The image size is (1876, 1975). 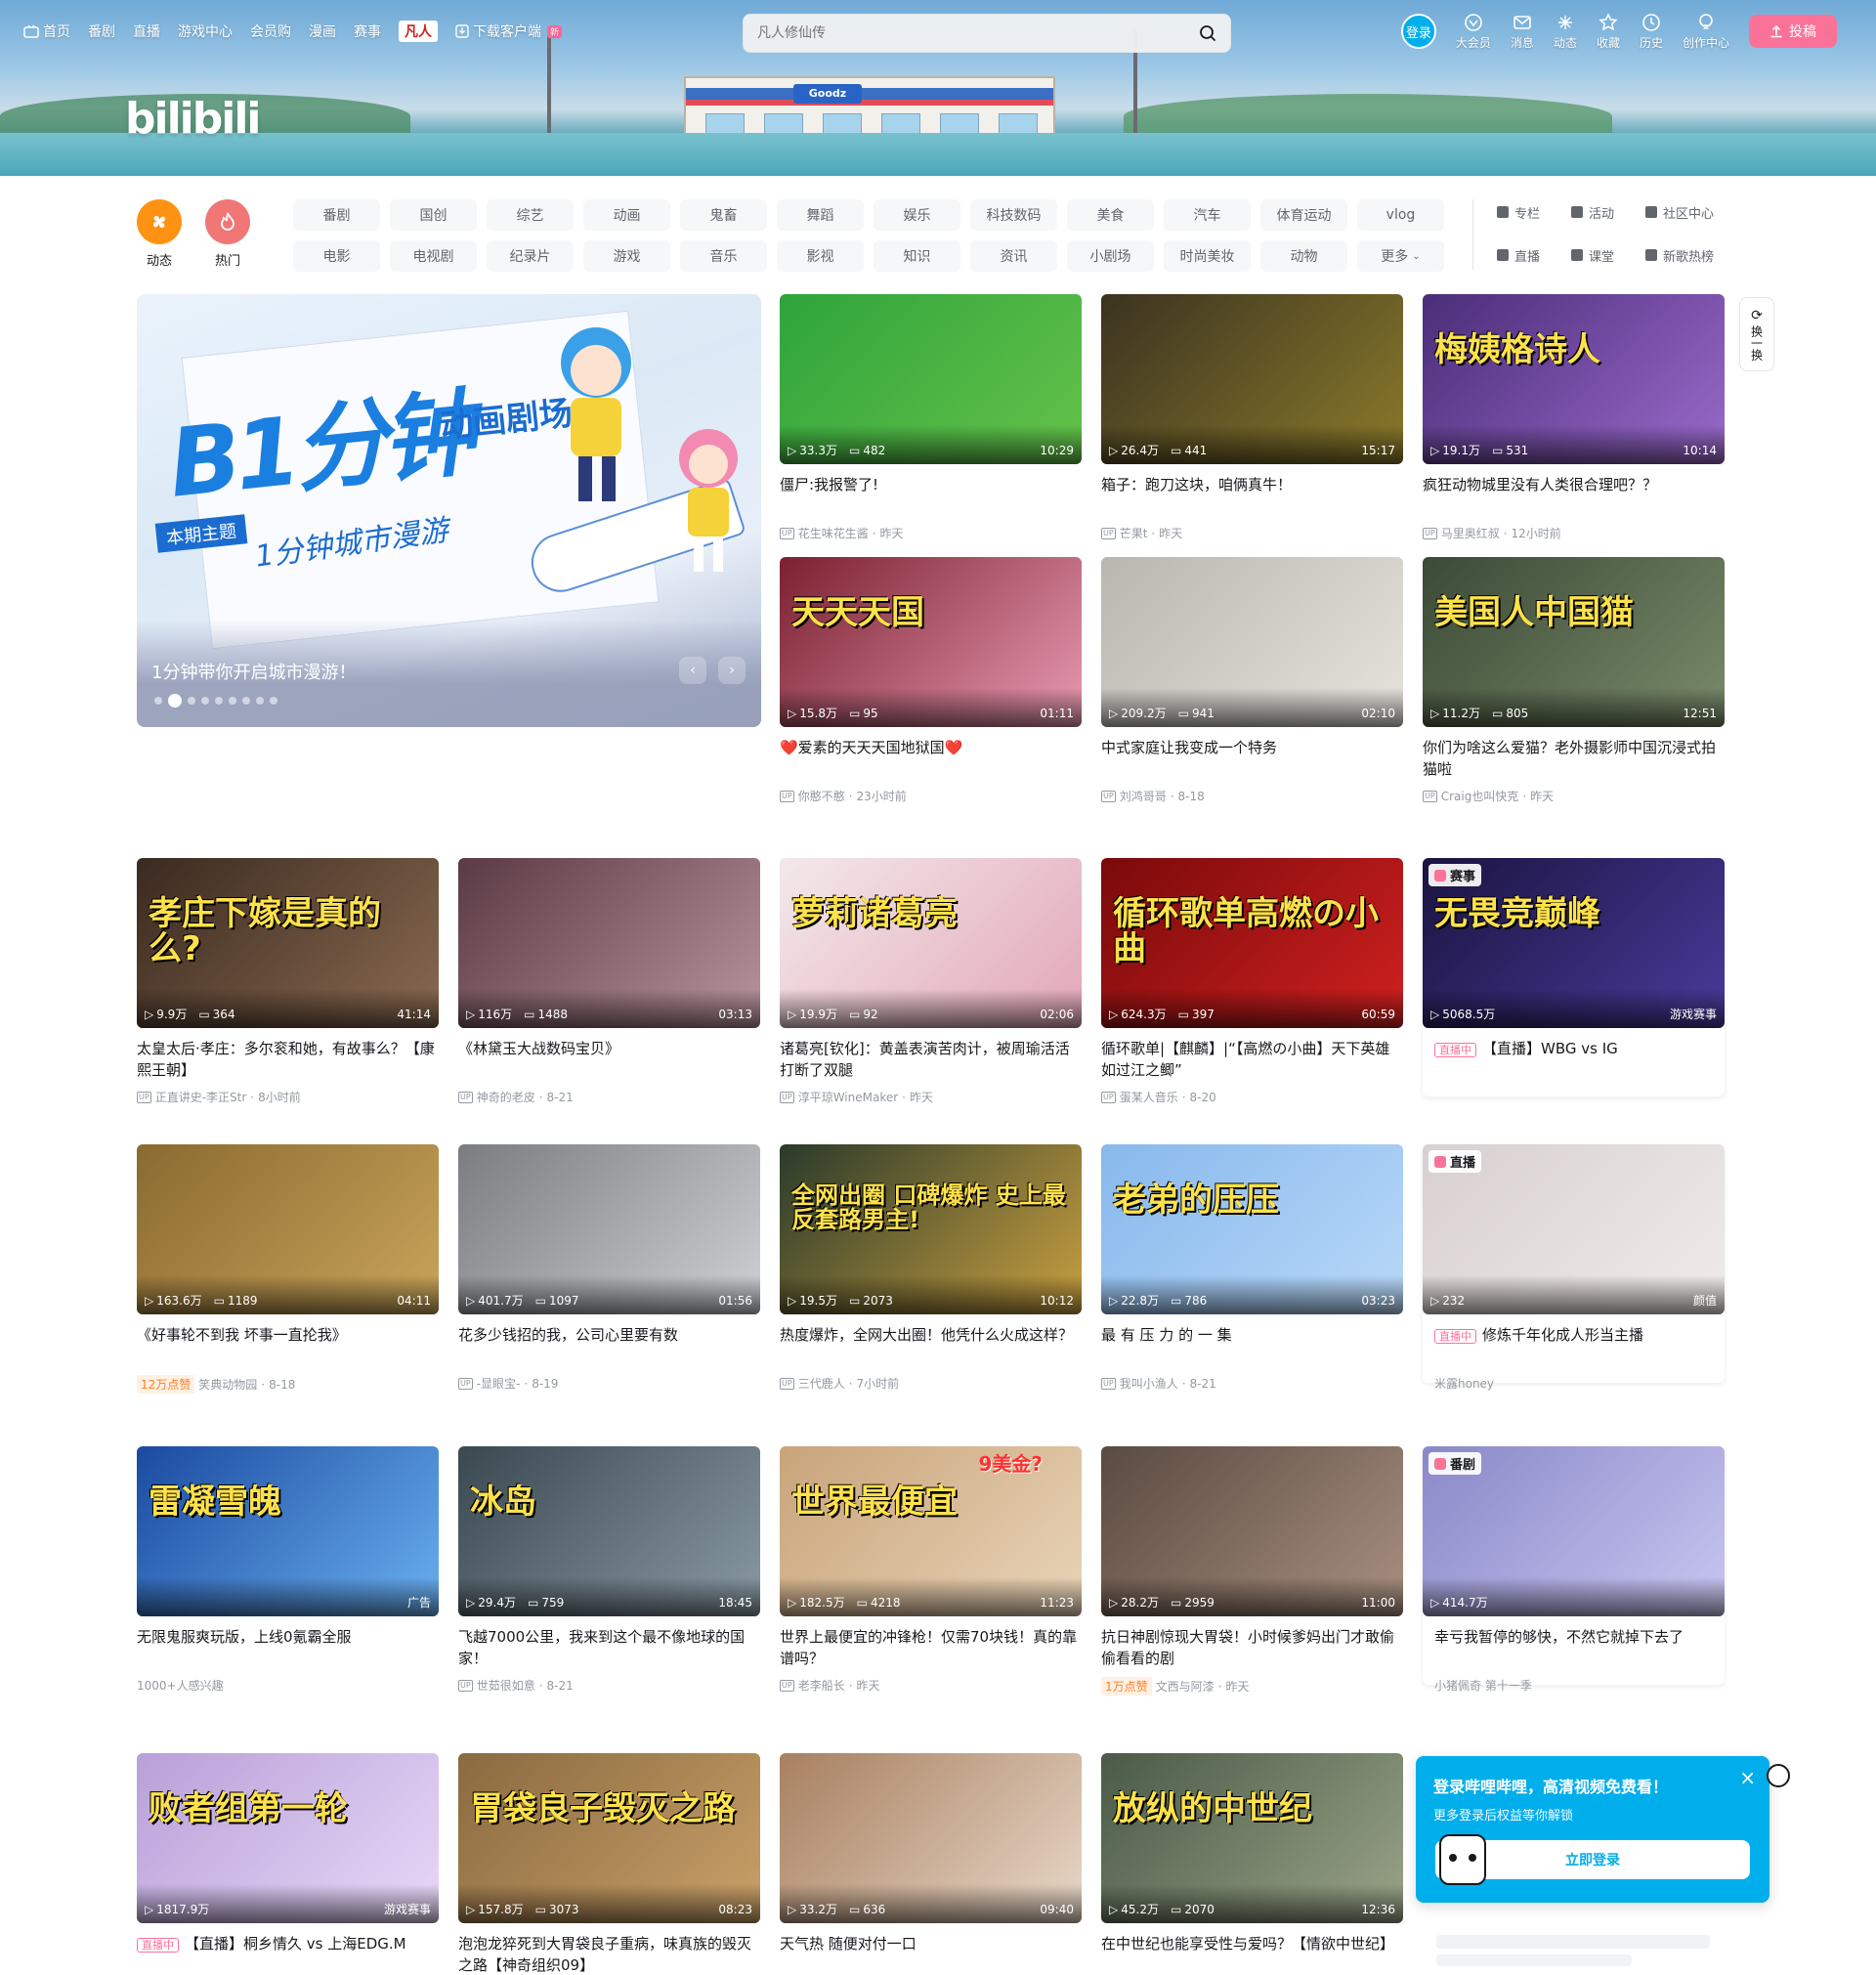 I want to click on nav-manga: 漫画, so click(x=322, y=31).